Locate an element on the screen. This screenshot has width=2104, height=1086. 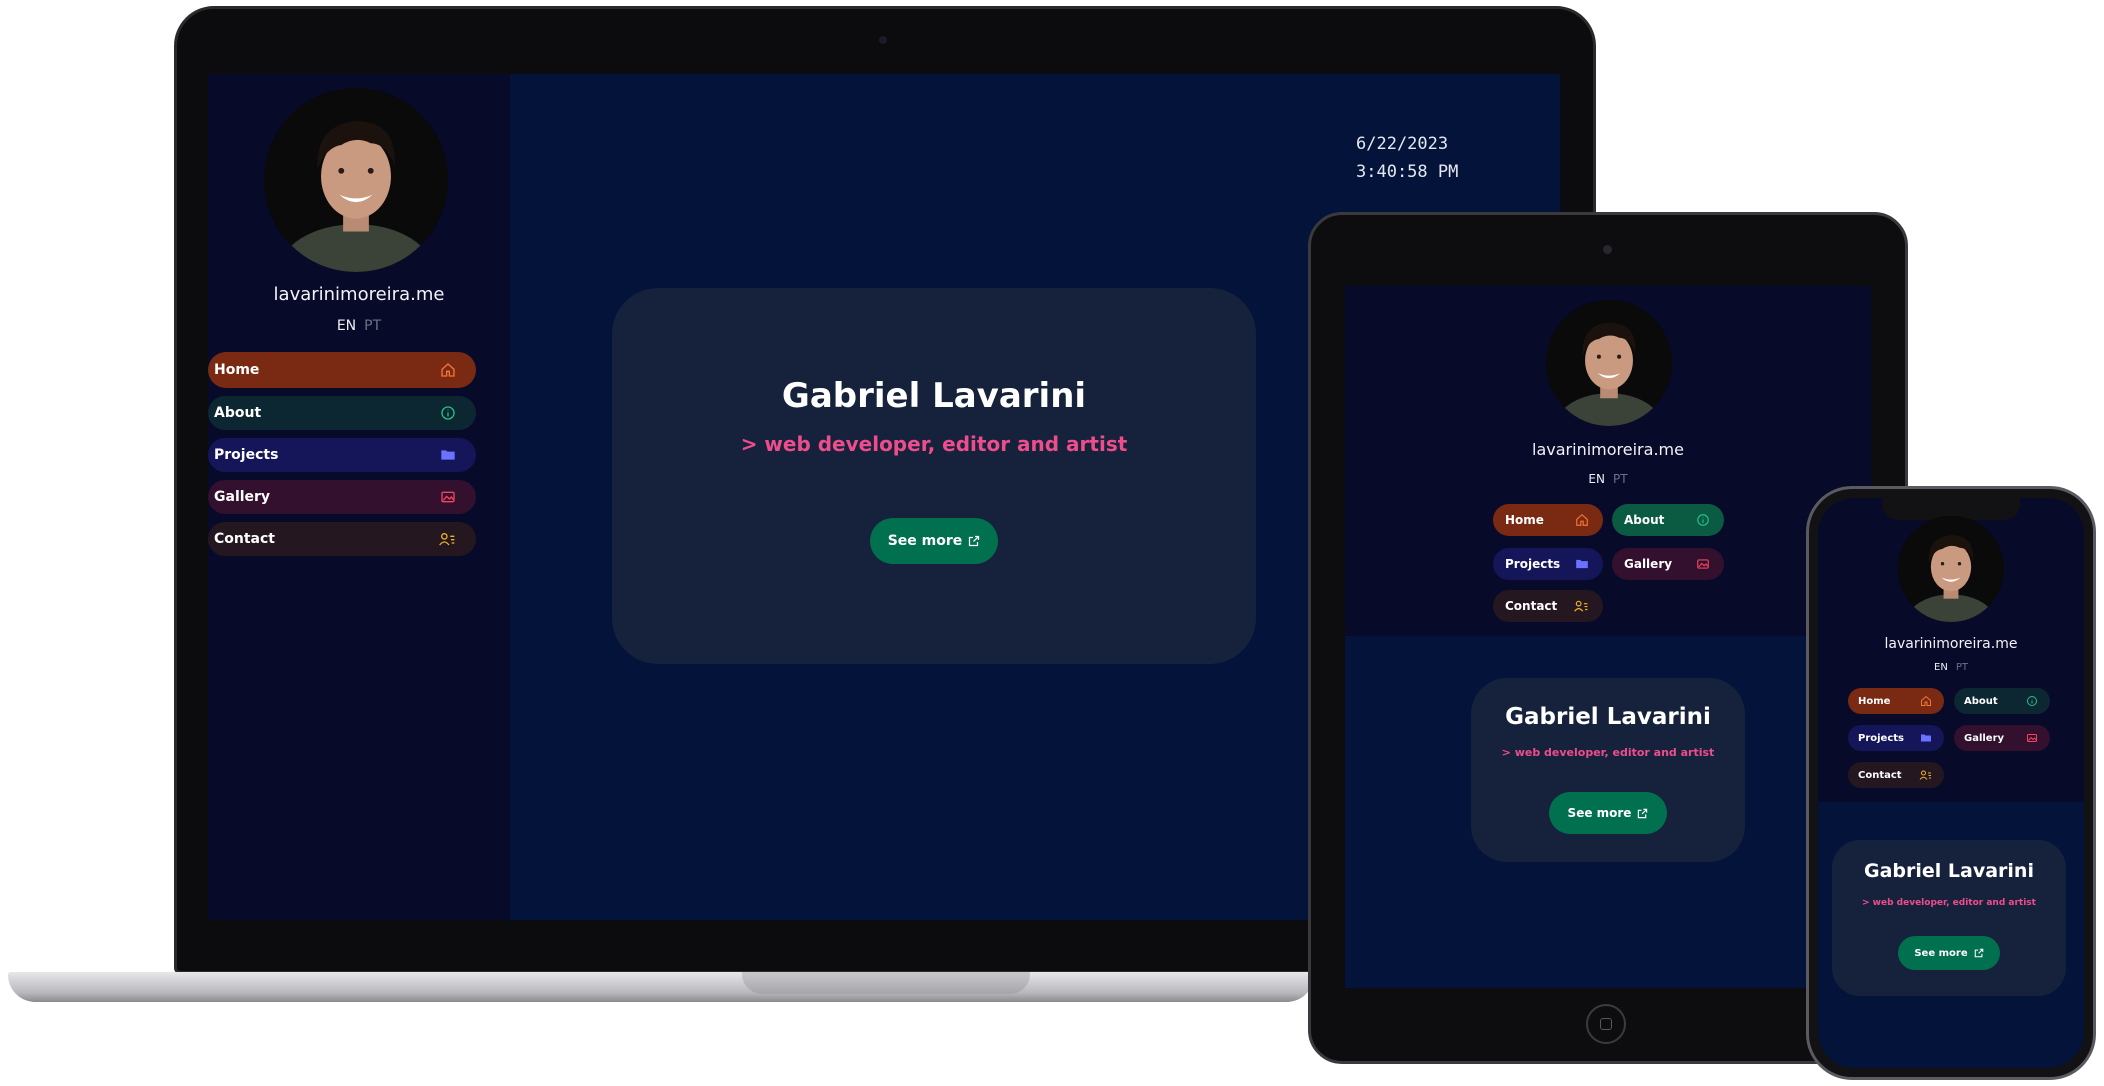
clock-date: 6/22/2023 is located at coordinates (1402, 144).